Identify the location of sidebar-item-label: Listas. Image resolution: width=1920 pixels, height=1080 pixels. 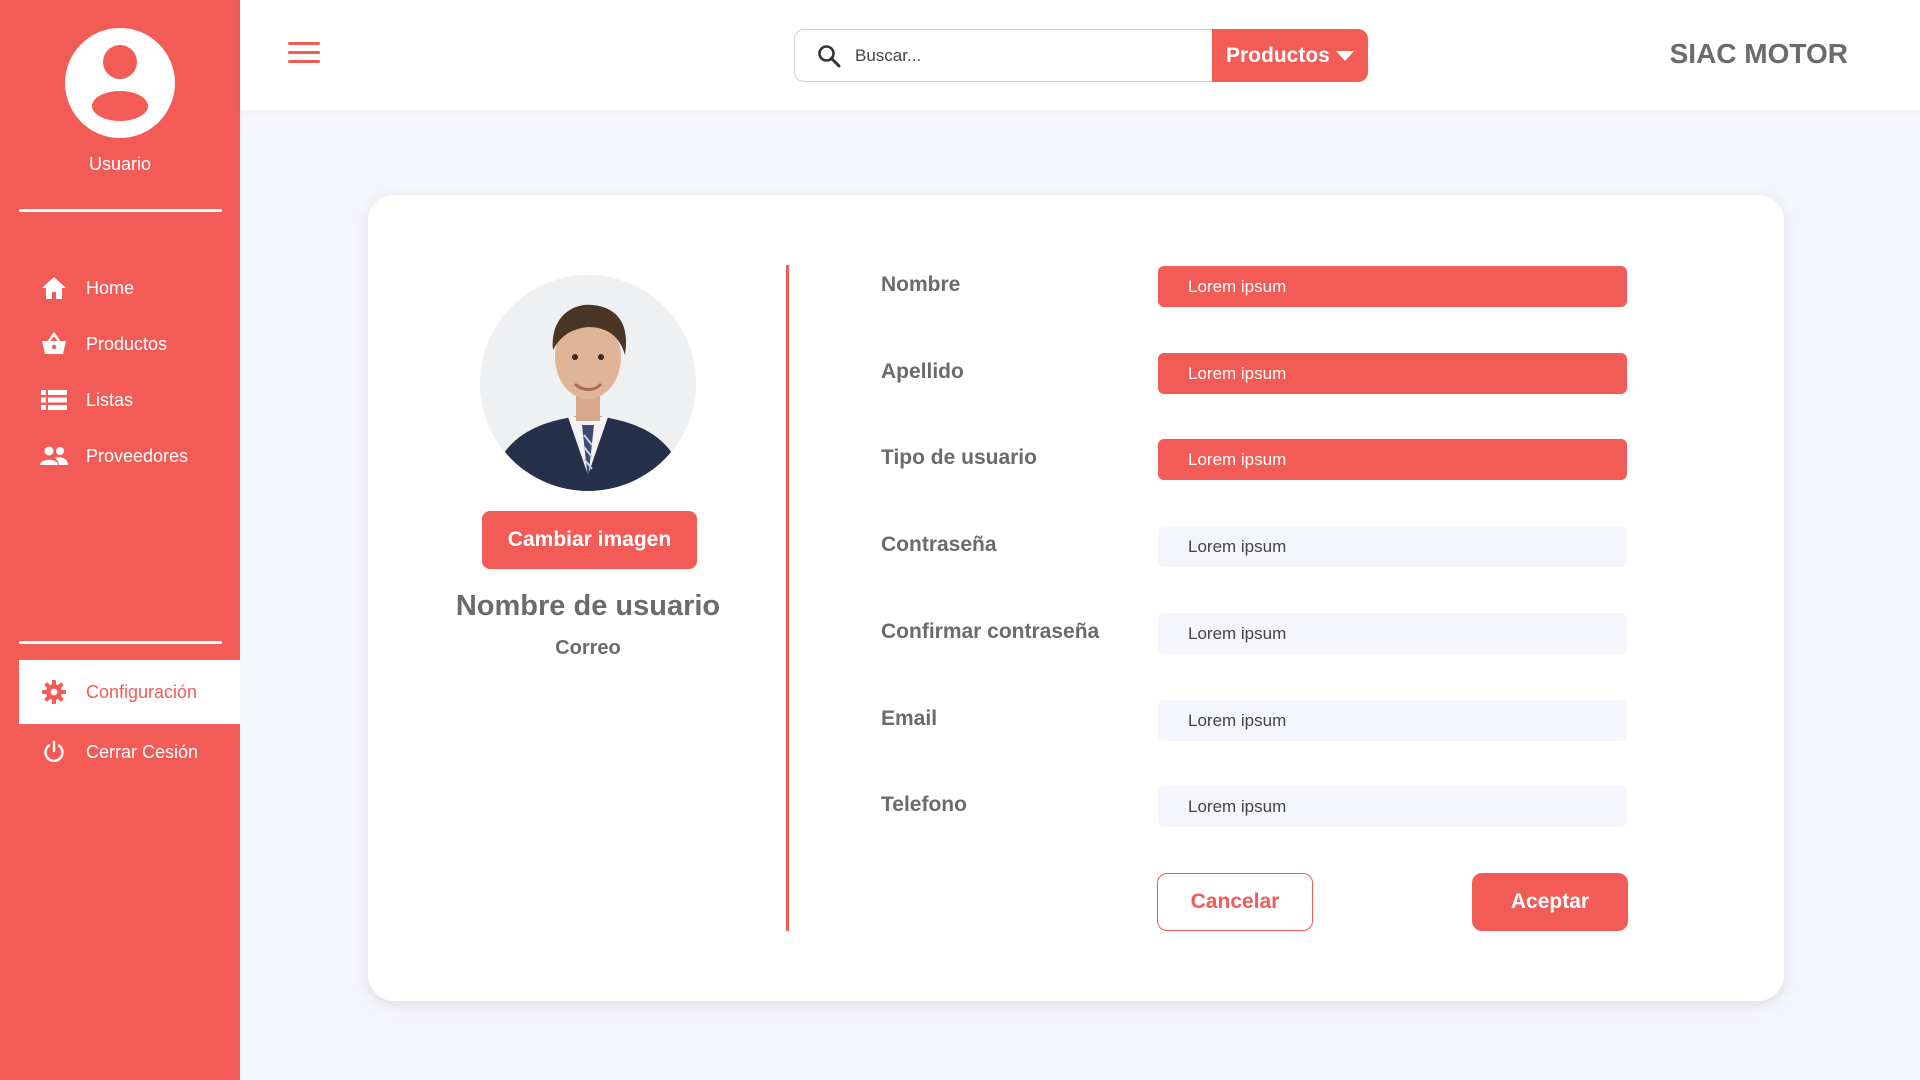
(110, 399).